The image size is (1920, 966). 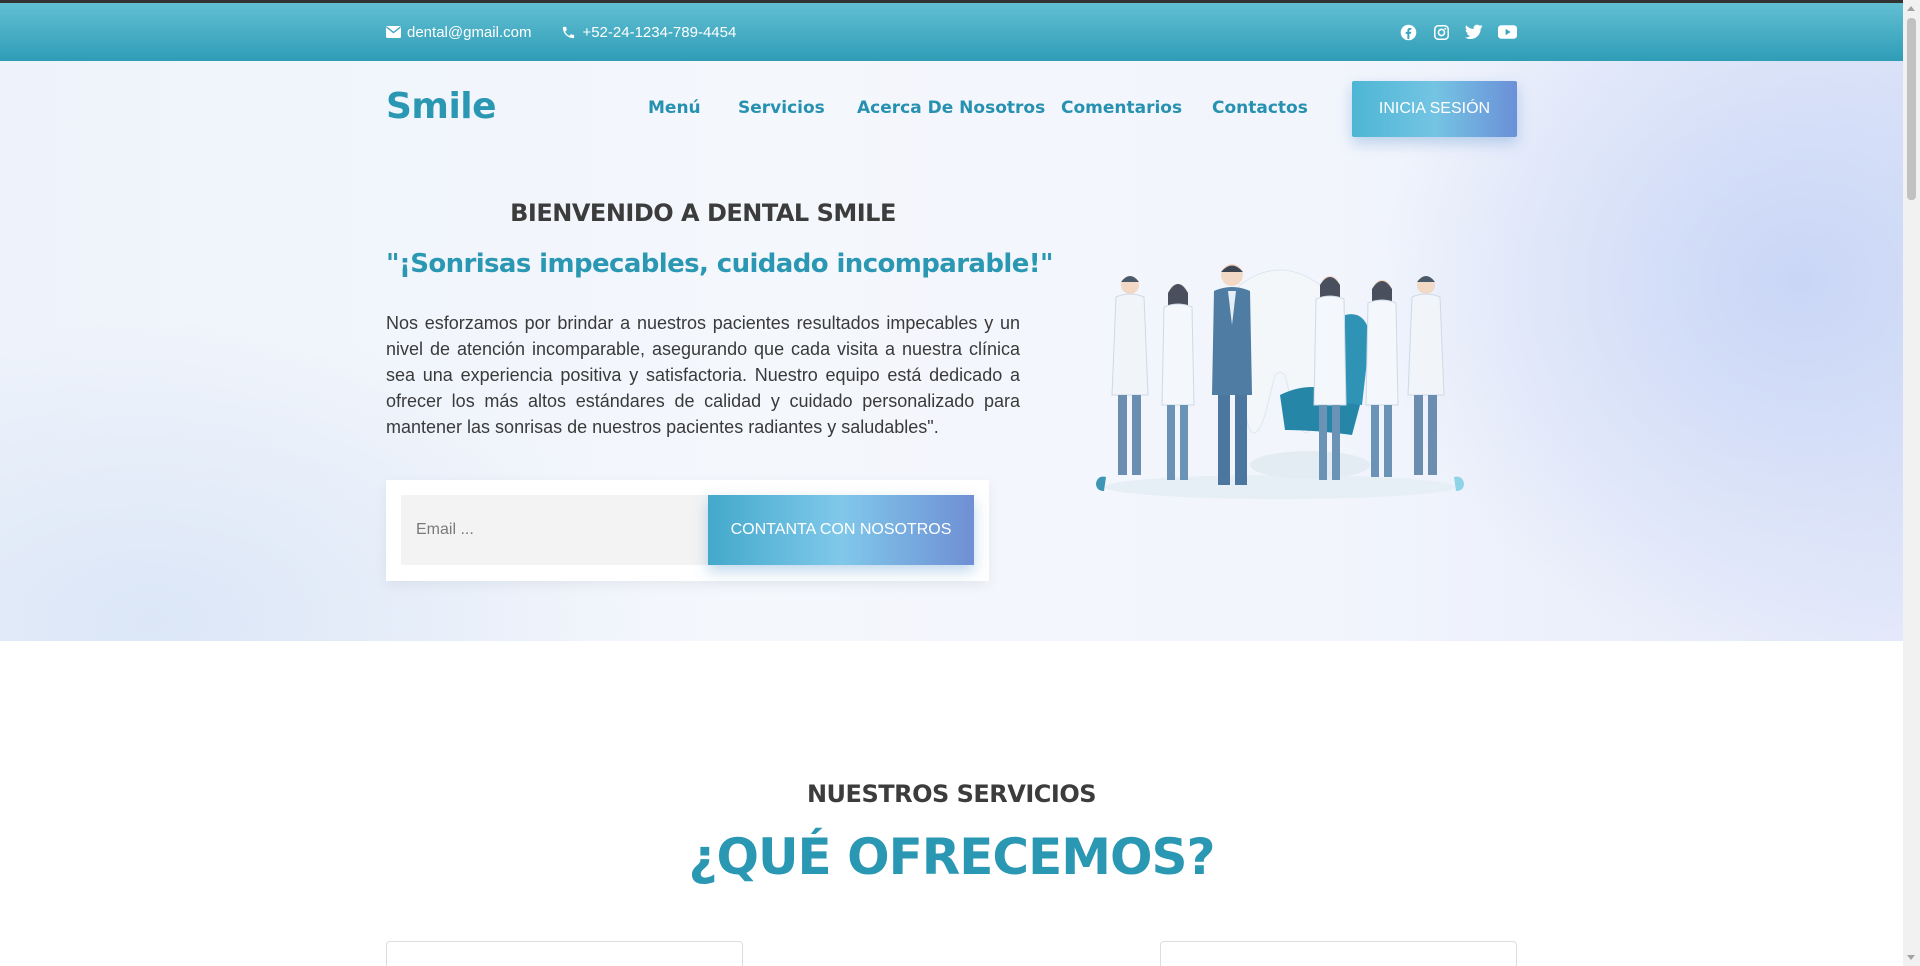 I want to click on email-text: dental@gmail.com, so click(x=469, y=32).